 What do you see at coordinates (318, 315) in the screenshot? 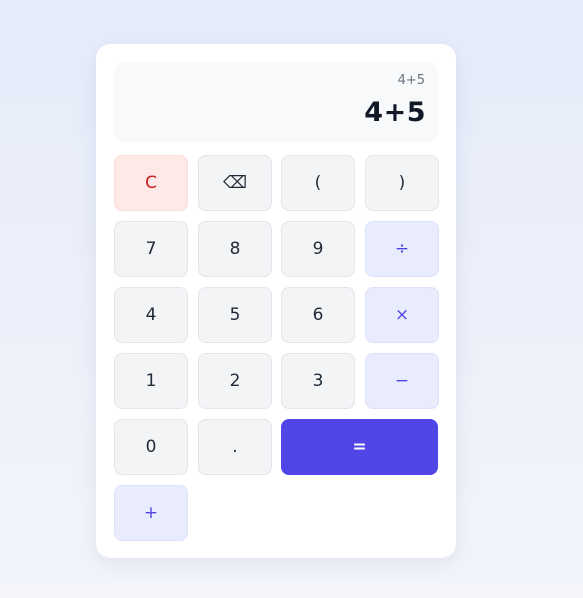
I see `digit-6-button: 6` at bounding box center [318, 315].